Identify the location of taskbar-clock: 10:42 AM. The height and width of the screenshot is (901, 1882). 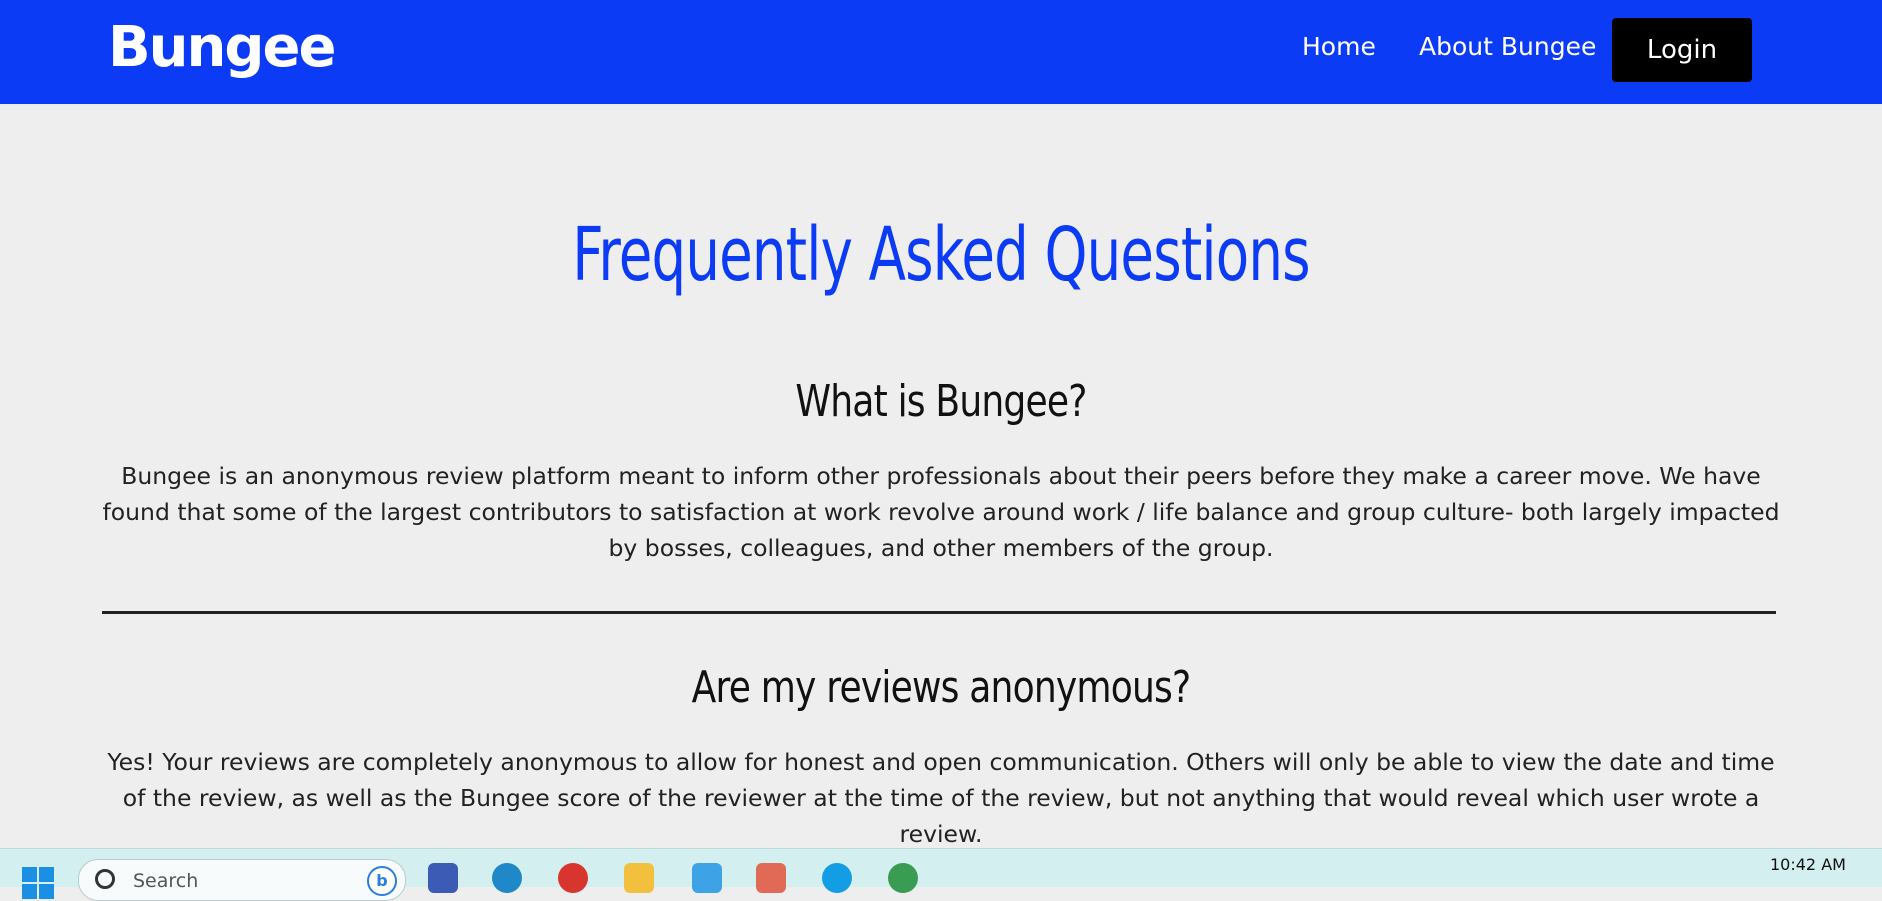
(1808, 864).